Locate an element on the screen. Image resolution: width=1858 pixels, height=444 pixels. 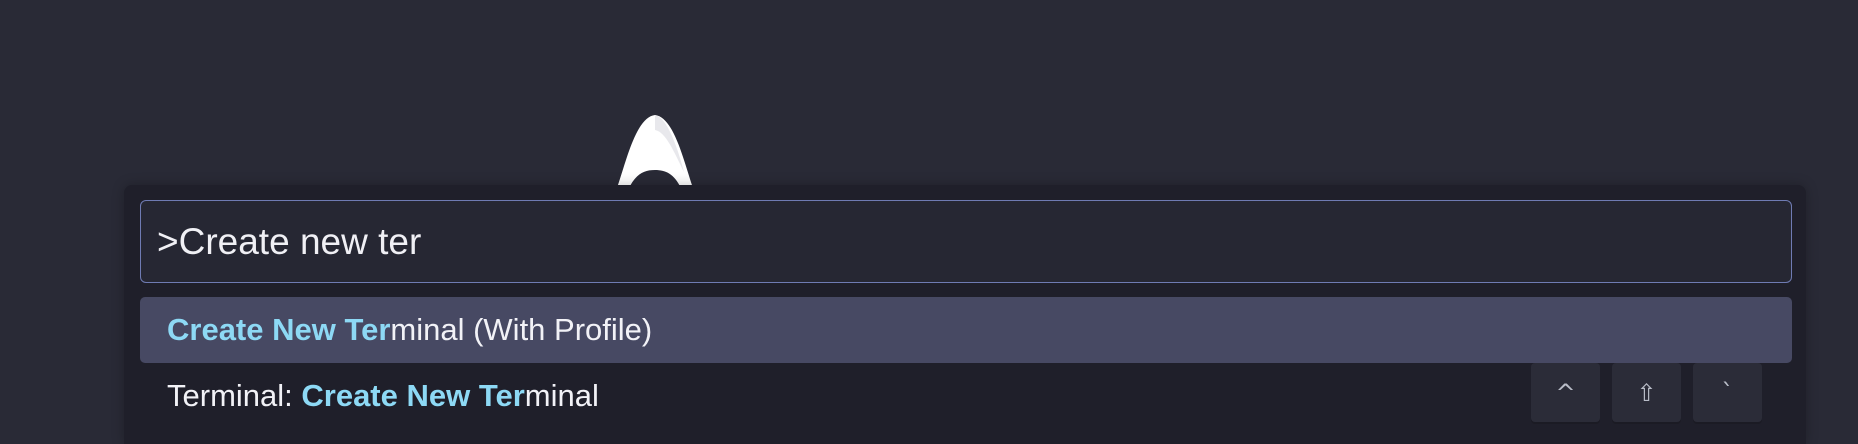
keybinding: ^ ⇧ ` is located at coordinates (1646, 392).